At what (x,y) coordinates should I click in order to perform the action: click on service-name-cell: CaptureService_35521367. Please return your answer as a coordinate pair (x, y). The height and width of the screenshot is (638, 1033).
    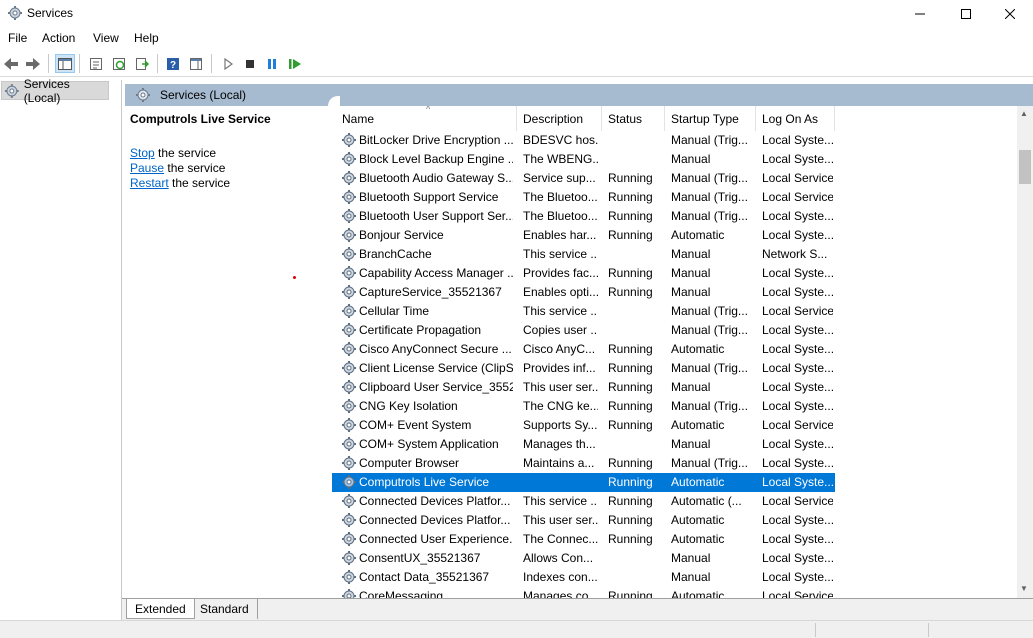
    Looking at the image, I should click on (430, 292).